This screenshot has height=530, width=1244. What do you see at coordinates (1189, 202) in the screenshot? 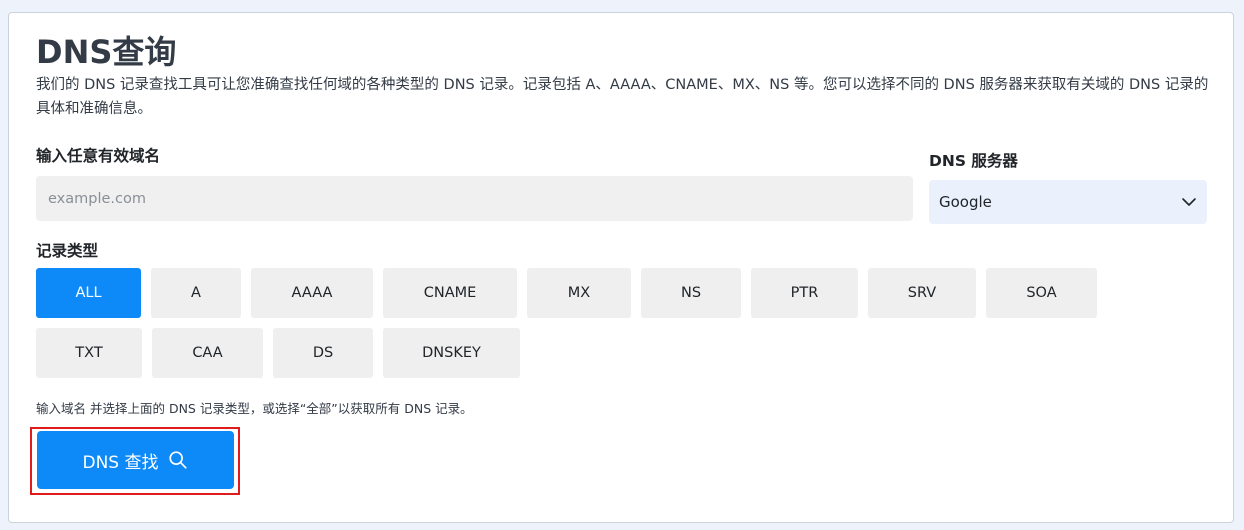
I see `chevron-down-icon` at bounding box center [1189, 202].